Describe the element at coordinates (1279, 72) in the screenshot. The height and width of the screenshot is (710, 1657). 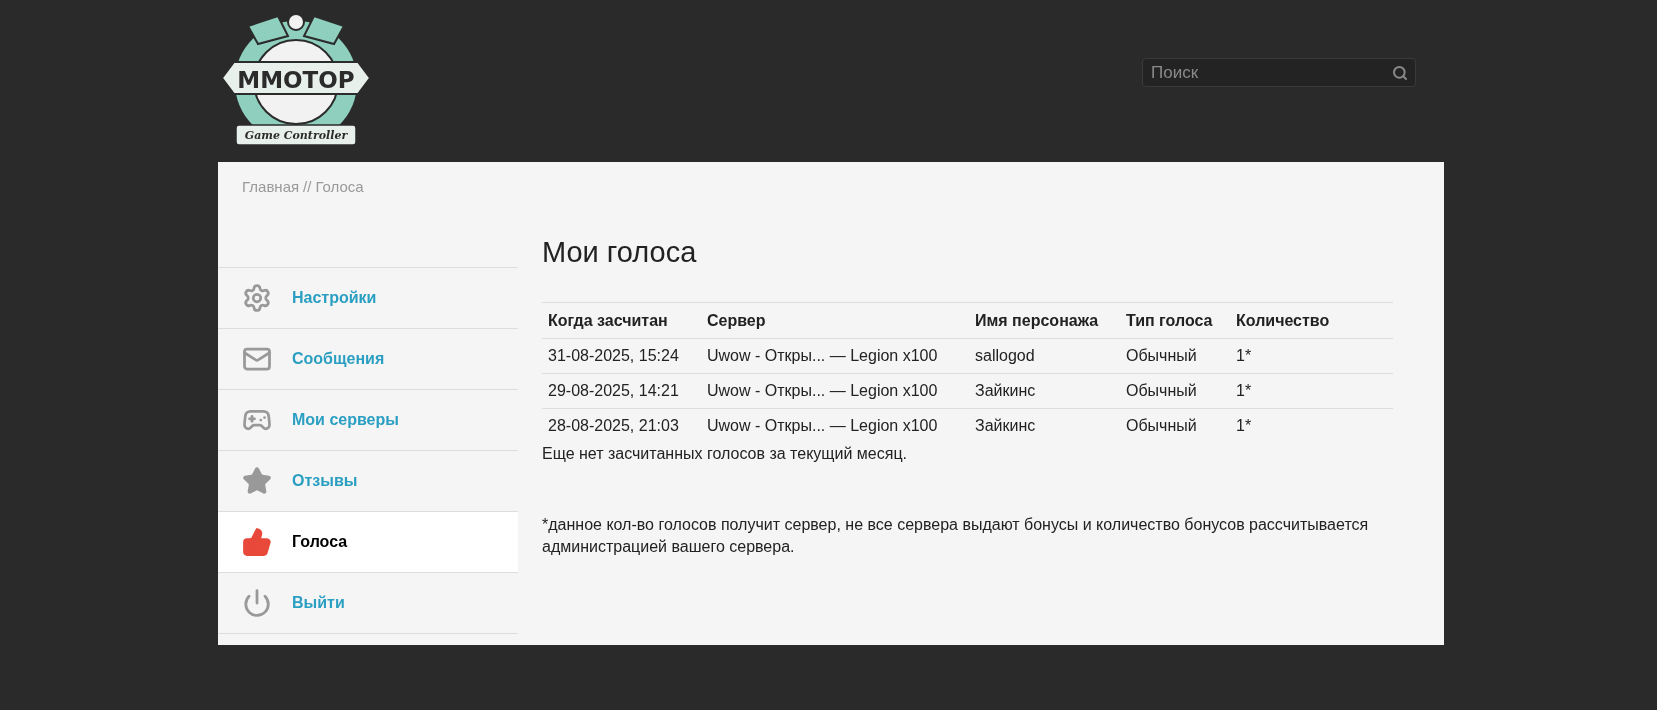
I see `search-field: Поиск` at that location.